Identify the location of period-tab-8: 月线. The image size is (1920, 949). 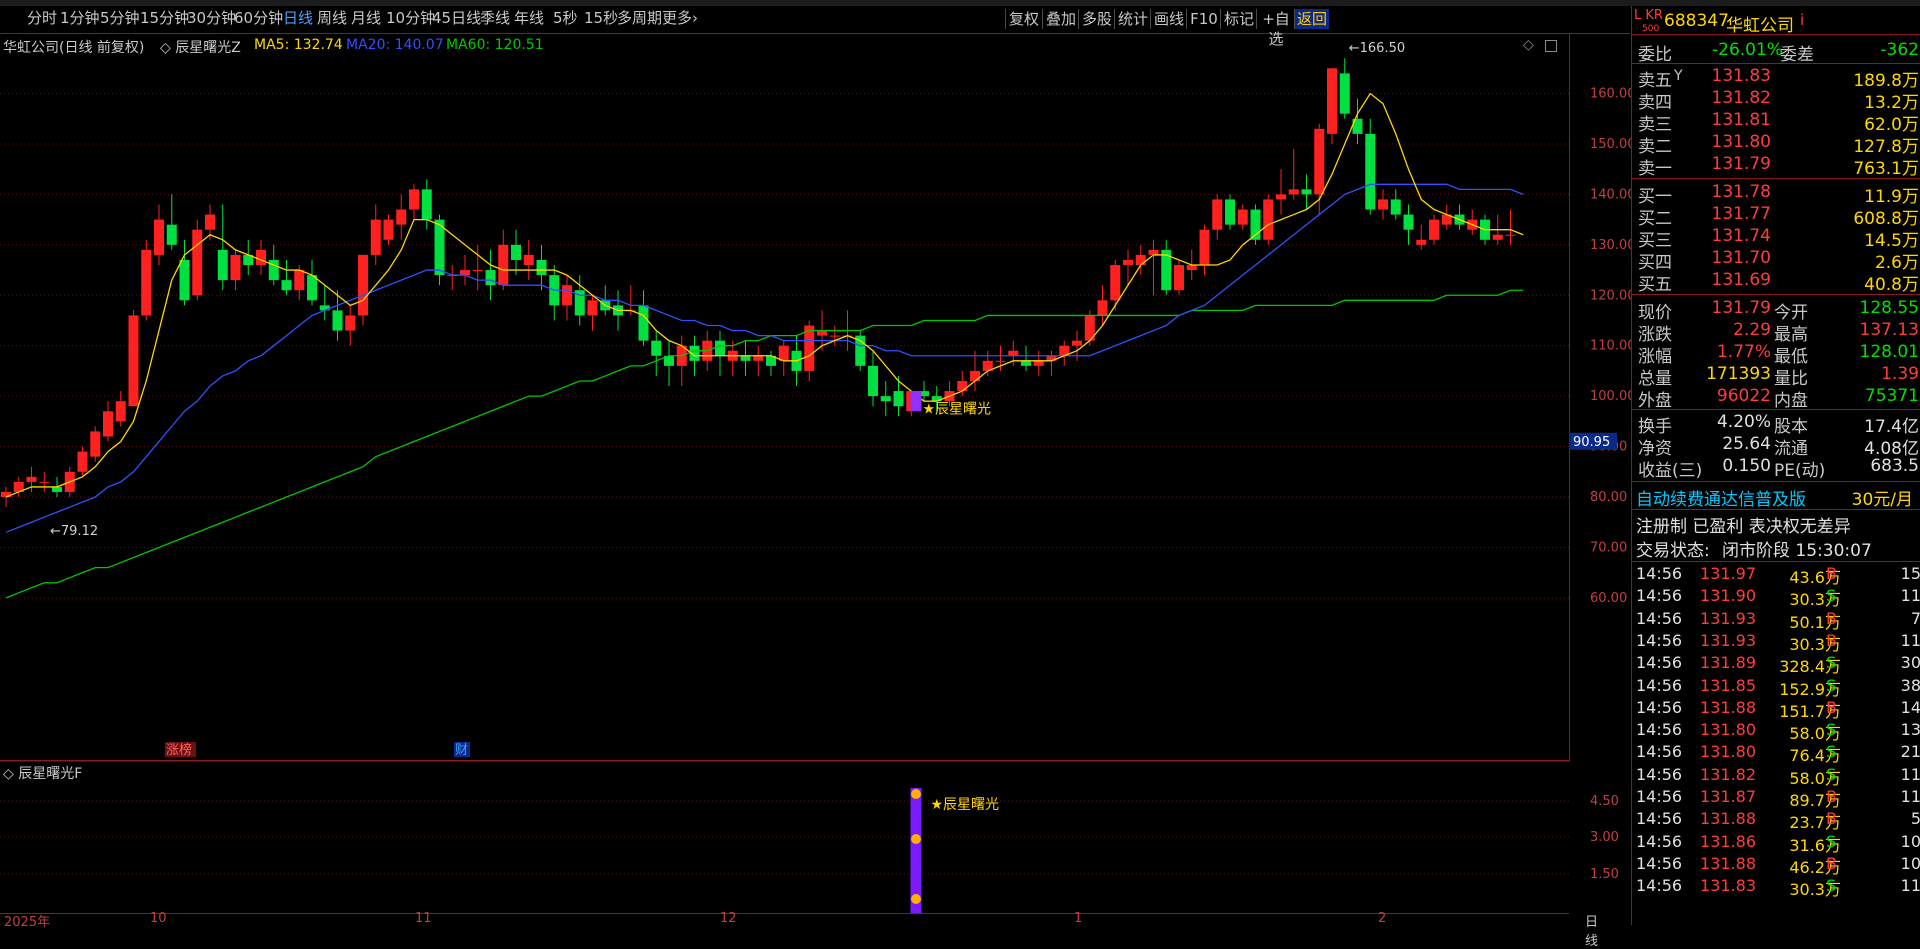
(366, 18).